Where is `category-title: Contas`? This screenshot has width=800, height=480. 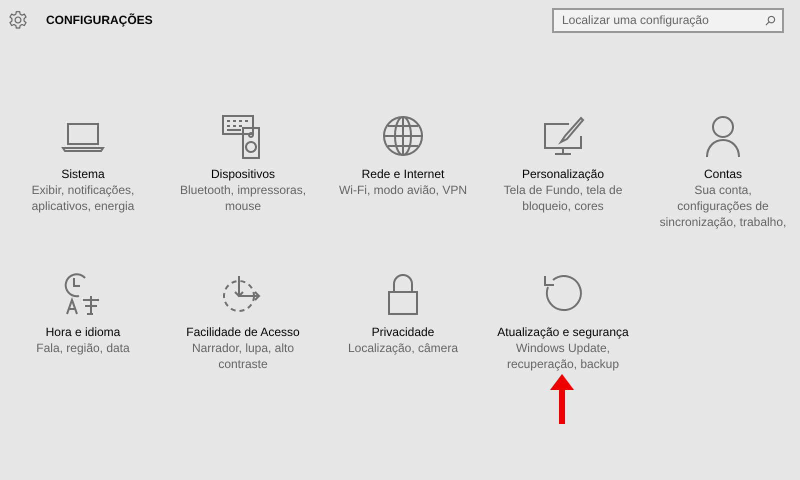
category-title: Contas is located at coordinates (723, 174).